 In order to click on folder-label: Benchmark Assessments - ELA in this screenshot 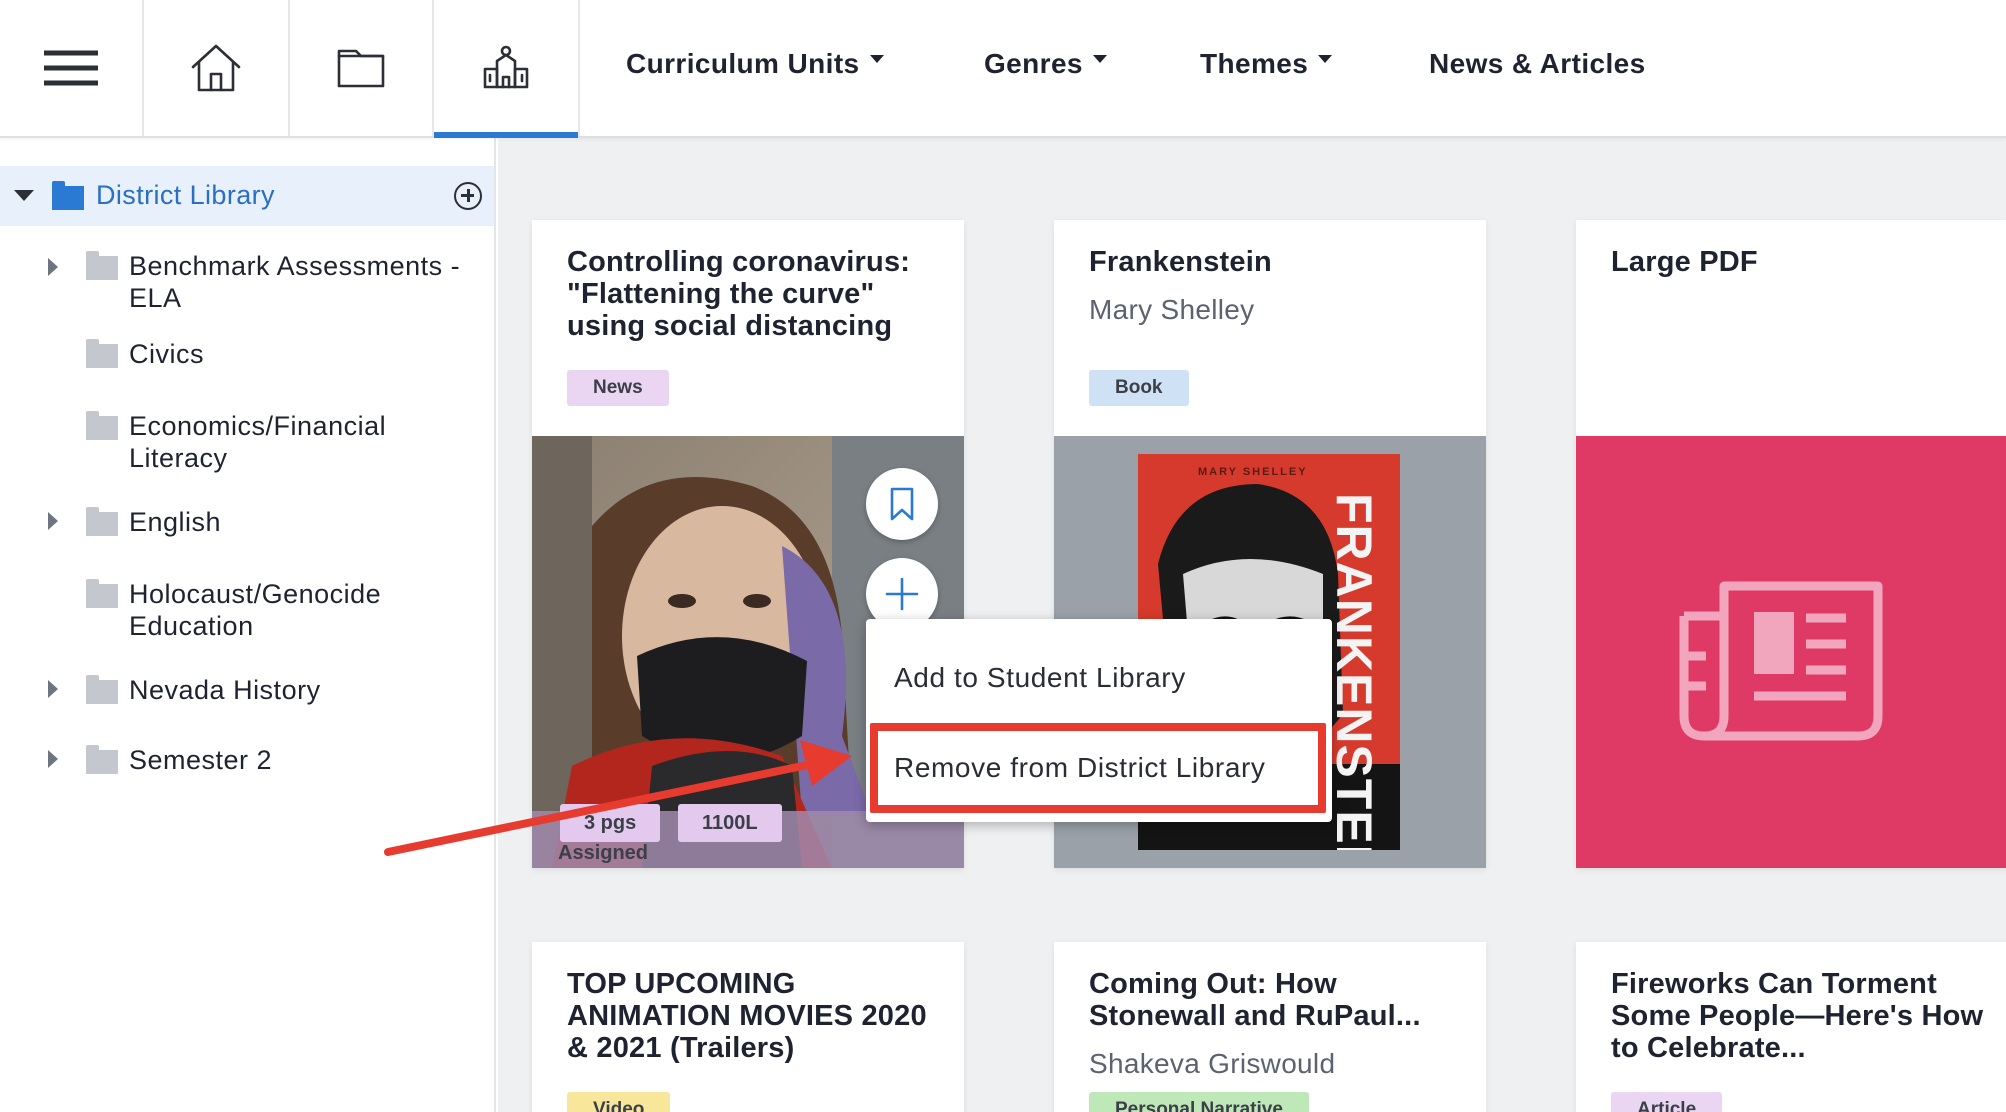, I will do `click(295, 282)`.